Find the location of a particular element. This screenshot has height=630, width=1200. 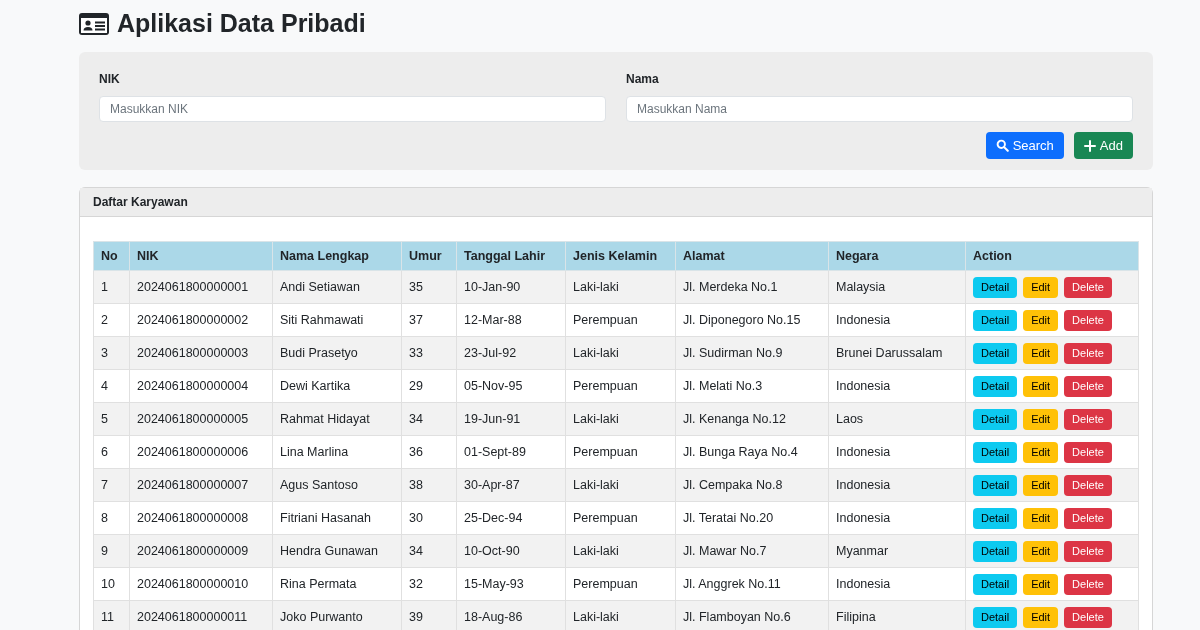

table-cell: Jl. Melati No.3 is located at coordinates (752, 386).